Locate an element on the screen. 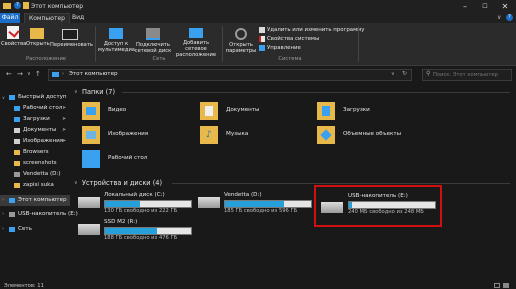 This screenshot has width=516, height=289. properties-label: Свойства is located at coordinates (14, 44).